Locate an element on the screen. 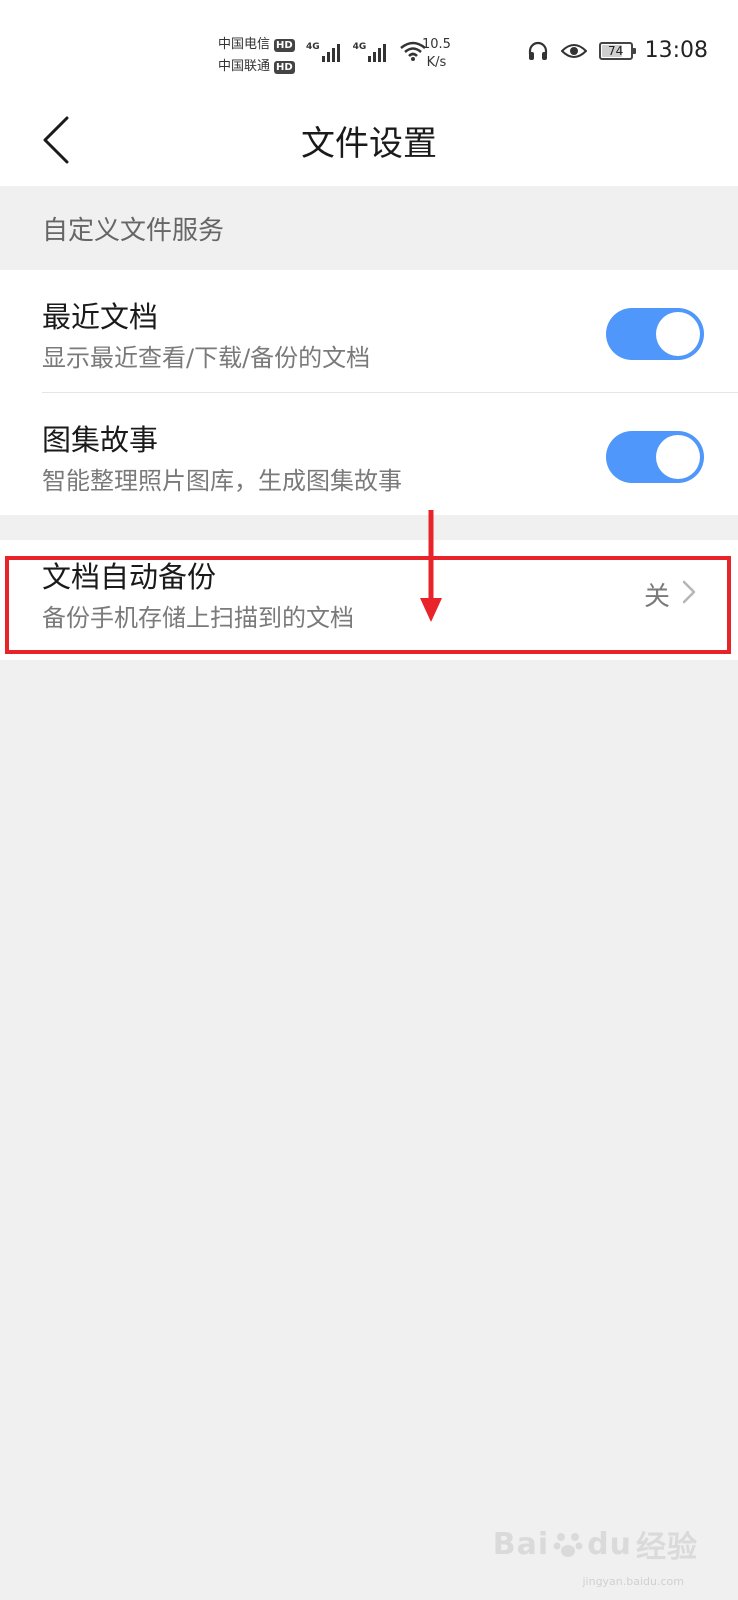 Image resolution: width=738 pixels, height=1600 pixels. setting-title: 图集故事 is located at coordinates (100, 440).